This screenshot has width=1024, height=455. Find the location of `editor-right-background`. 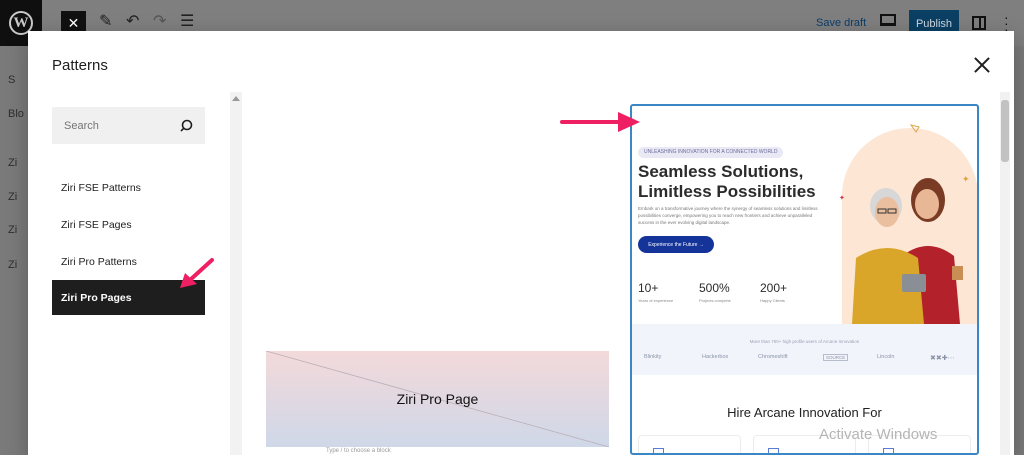

editor-right-background is located at coordinates (1019, 250).